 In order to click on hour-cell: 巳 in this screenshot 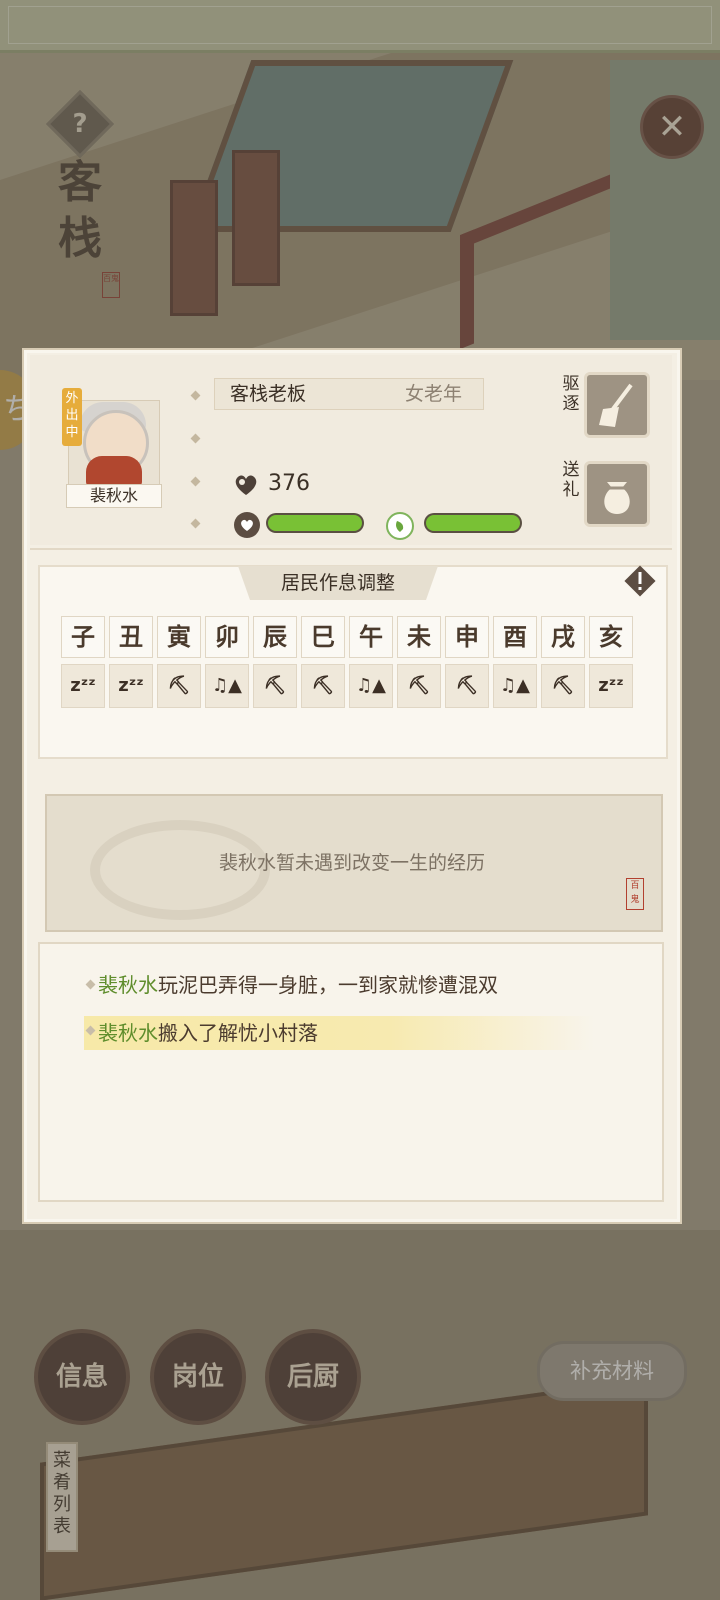, I will do `click(323, 637)`.